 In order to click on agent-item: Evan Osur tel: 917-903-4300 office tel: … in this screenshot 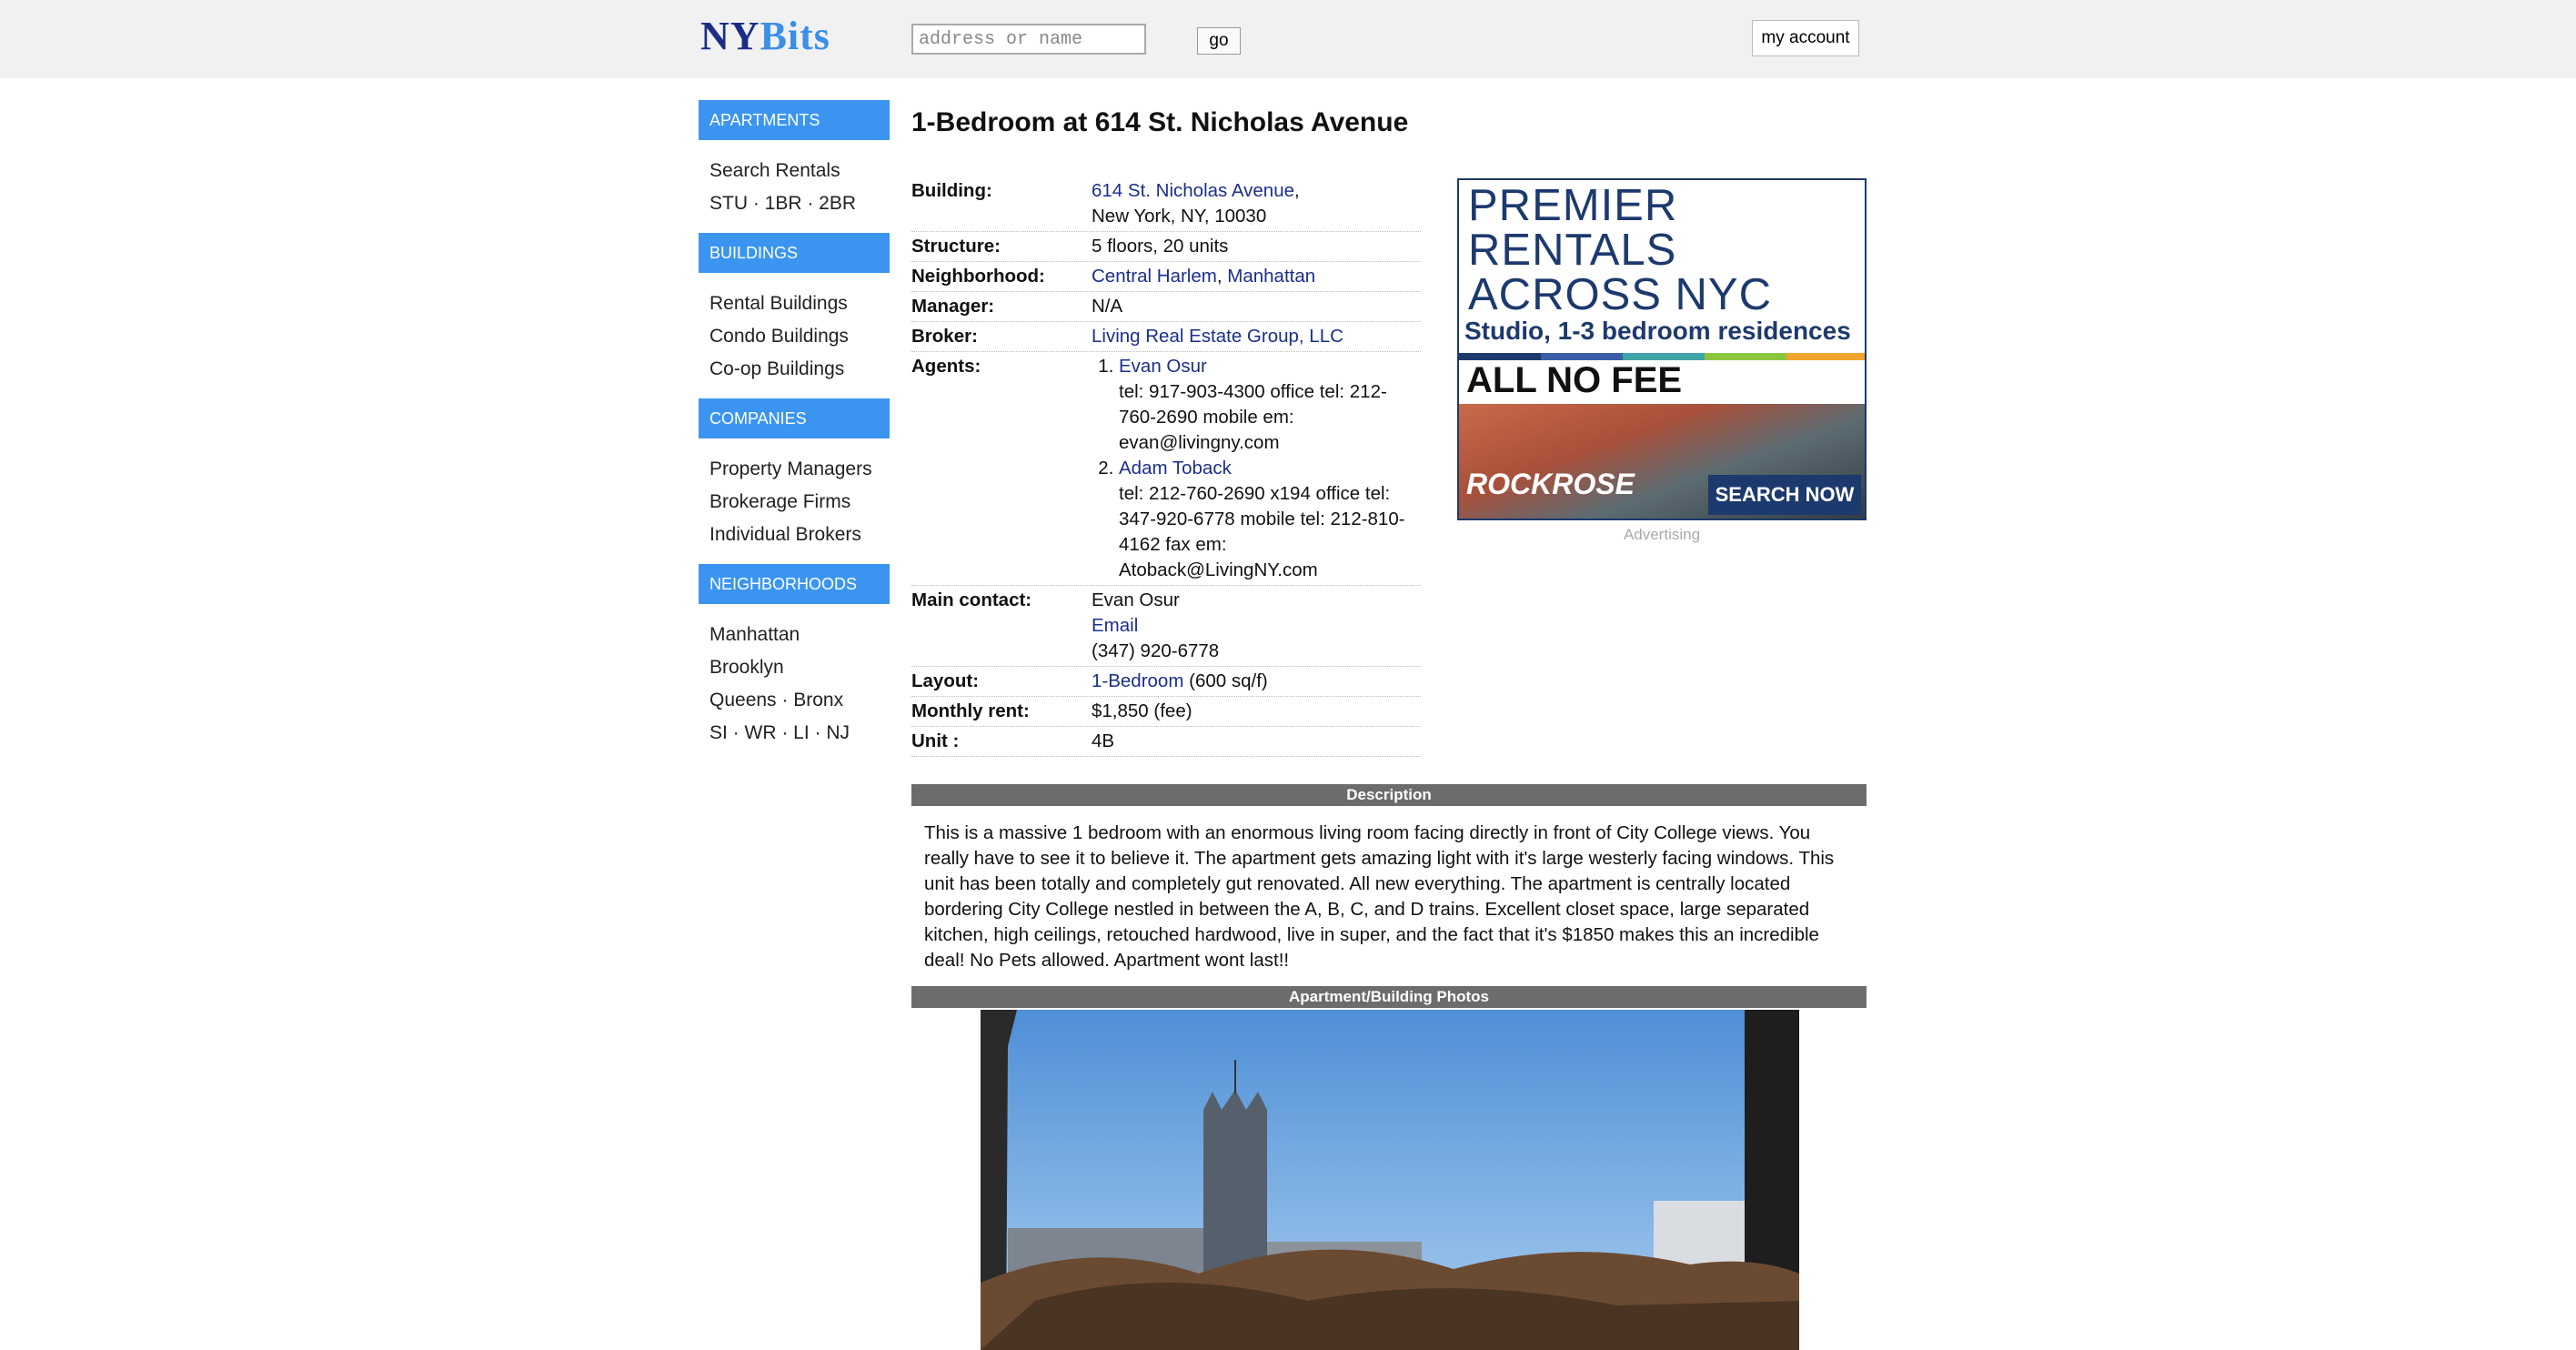, I will do `click(1270, 405)`.